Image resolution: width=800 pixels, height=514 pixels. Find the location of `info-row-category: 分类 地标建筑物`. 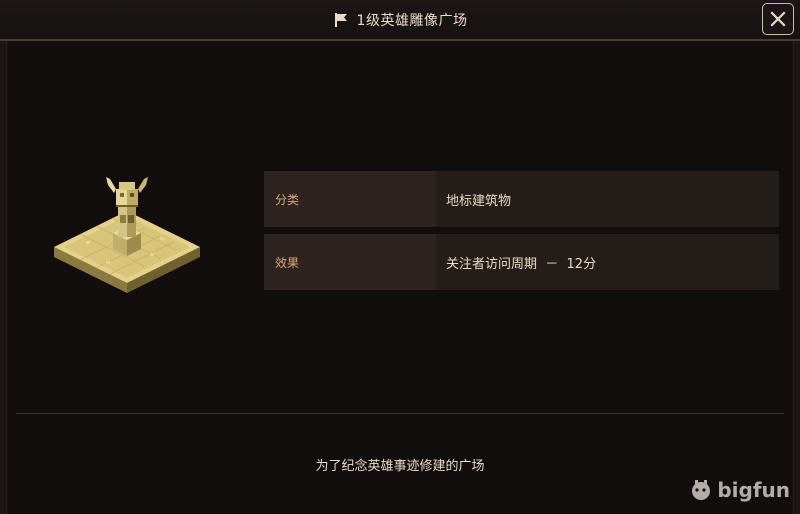

info-row-category: 分类 地标建筑物 is located at coordinates (521, 199).